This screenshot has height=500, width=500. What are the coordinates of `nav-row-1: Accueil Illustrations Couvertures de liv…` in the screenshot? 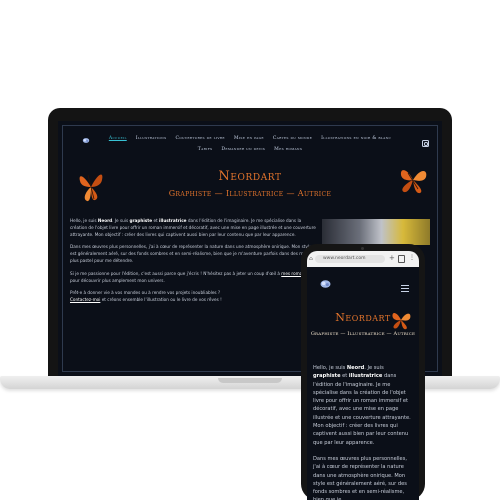 It's located at (250, 138).